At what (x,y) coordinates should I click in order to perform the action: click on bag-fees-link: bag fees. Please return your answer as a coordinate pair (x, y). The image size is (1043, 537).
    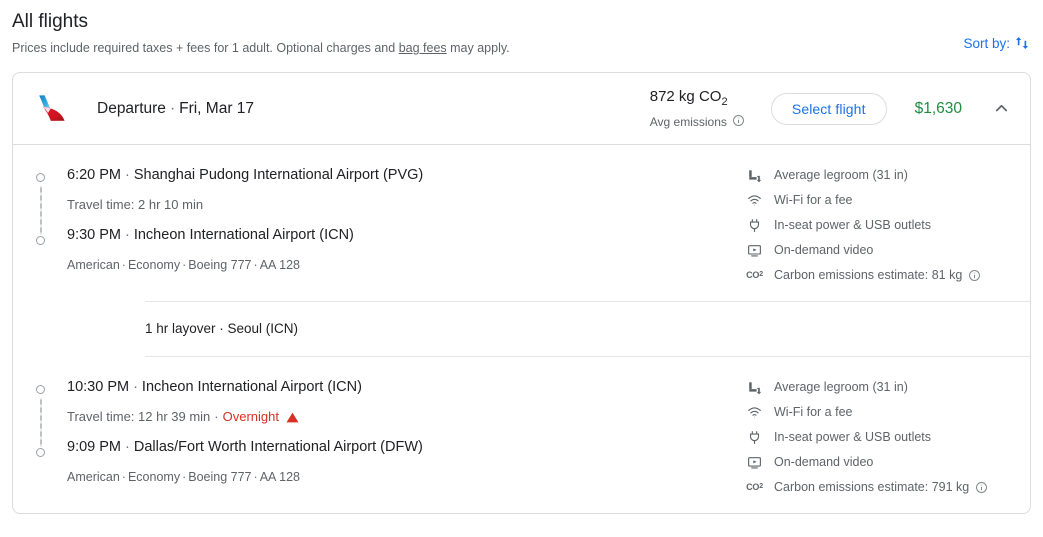
    Looking at the image, I should click on (423, 48).